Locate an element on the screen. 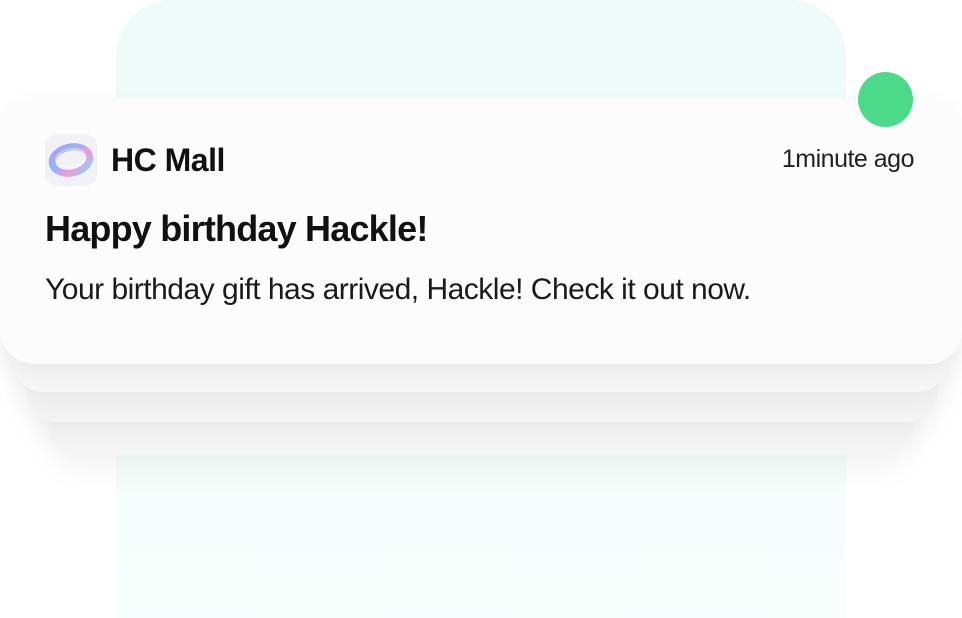 The image size is (962, 618). notification-timestamp: 1minute ago is located at coordinates (848, 159).